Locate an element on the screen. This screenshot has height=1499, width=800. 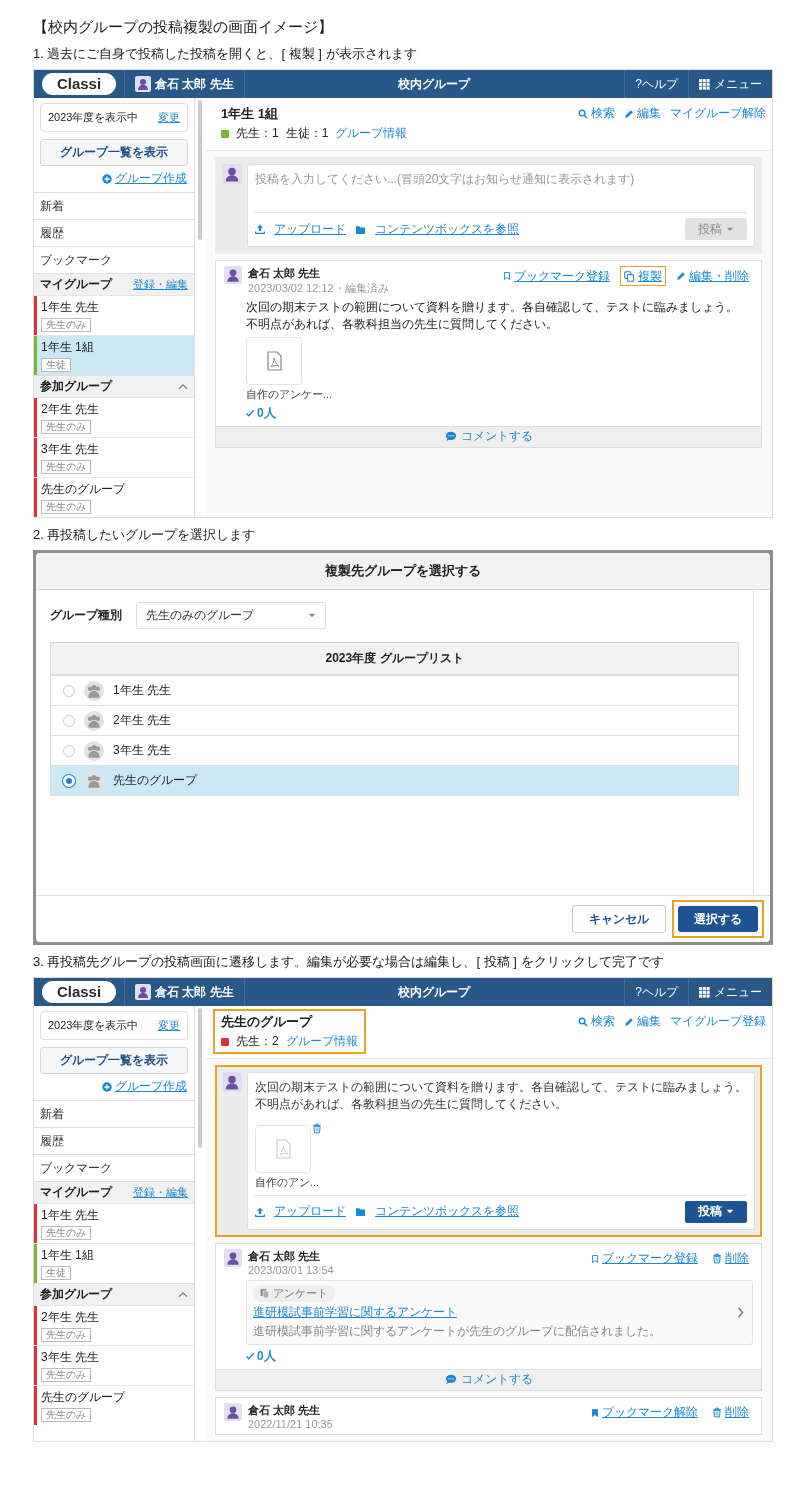
member-count: 生徒：1 is located at coordinates (307, 133).